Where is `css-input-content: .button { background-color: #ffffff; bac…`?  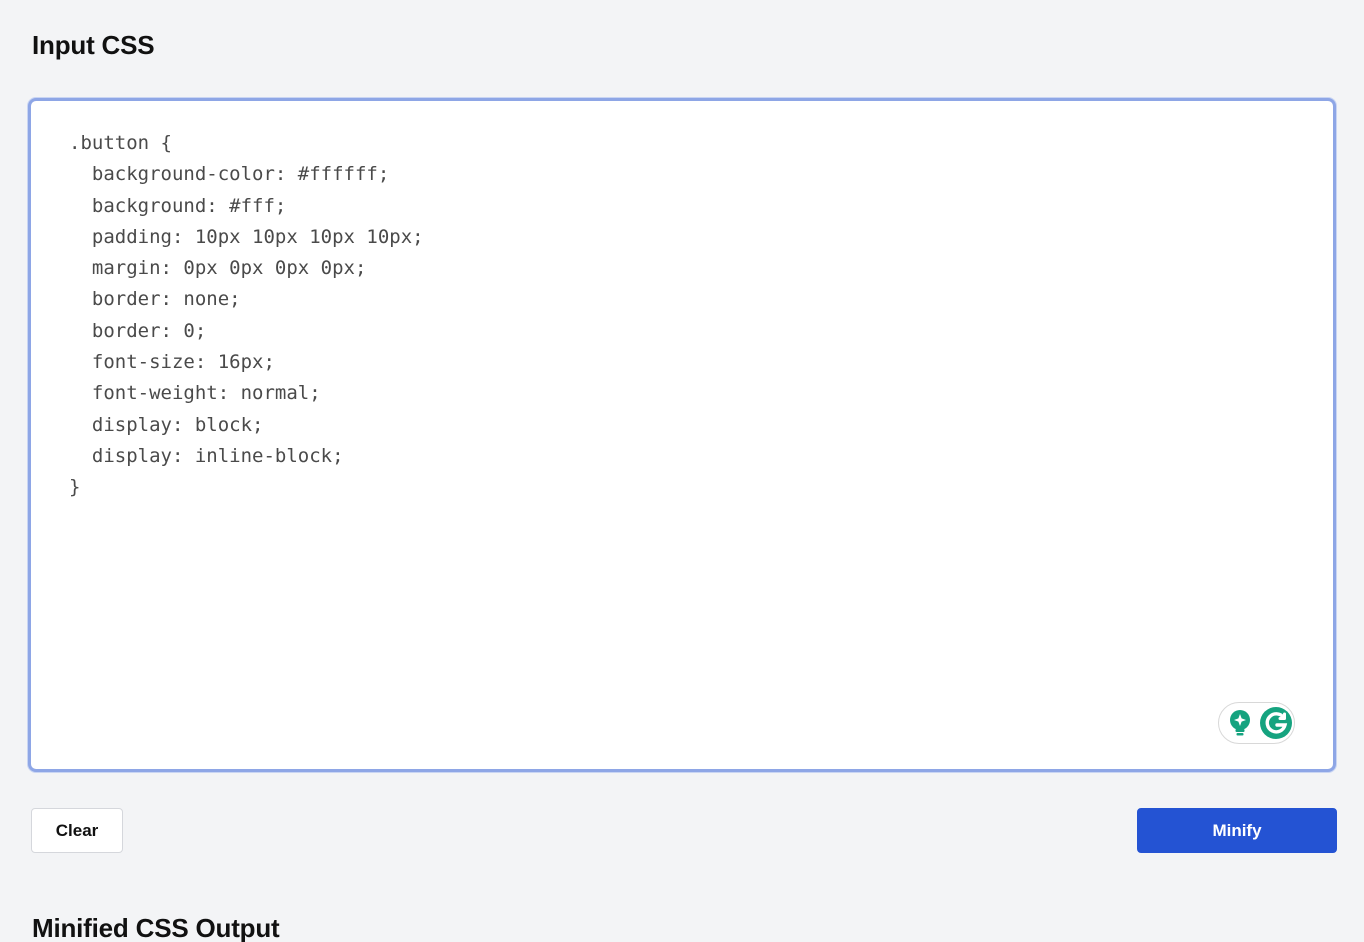
css-input-content: .button { background-color: #ffffff; bac… is located at coordinates (246, 316).